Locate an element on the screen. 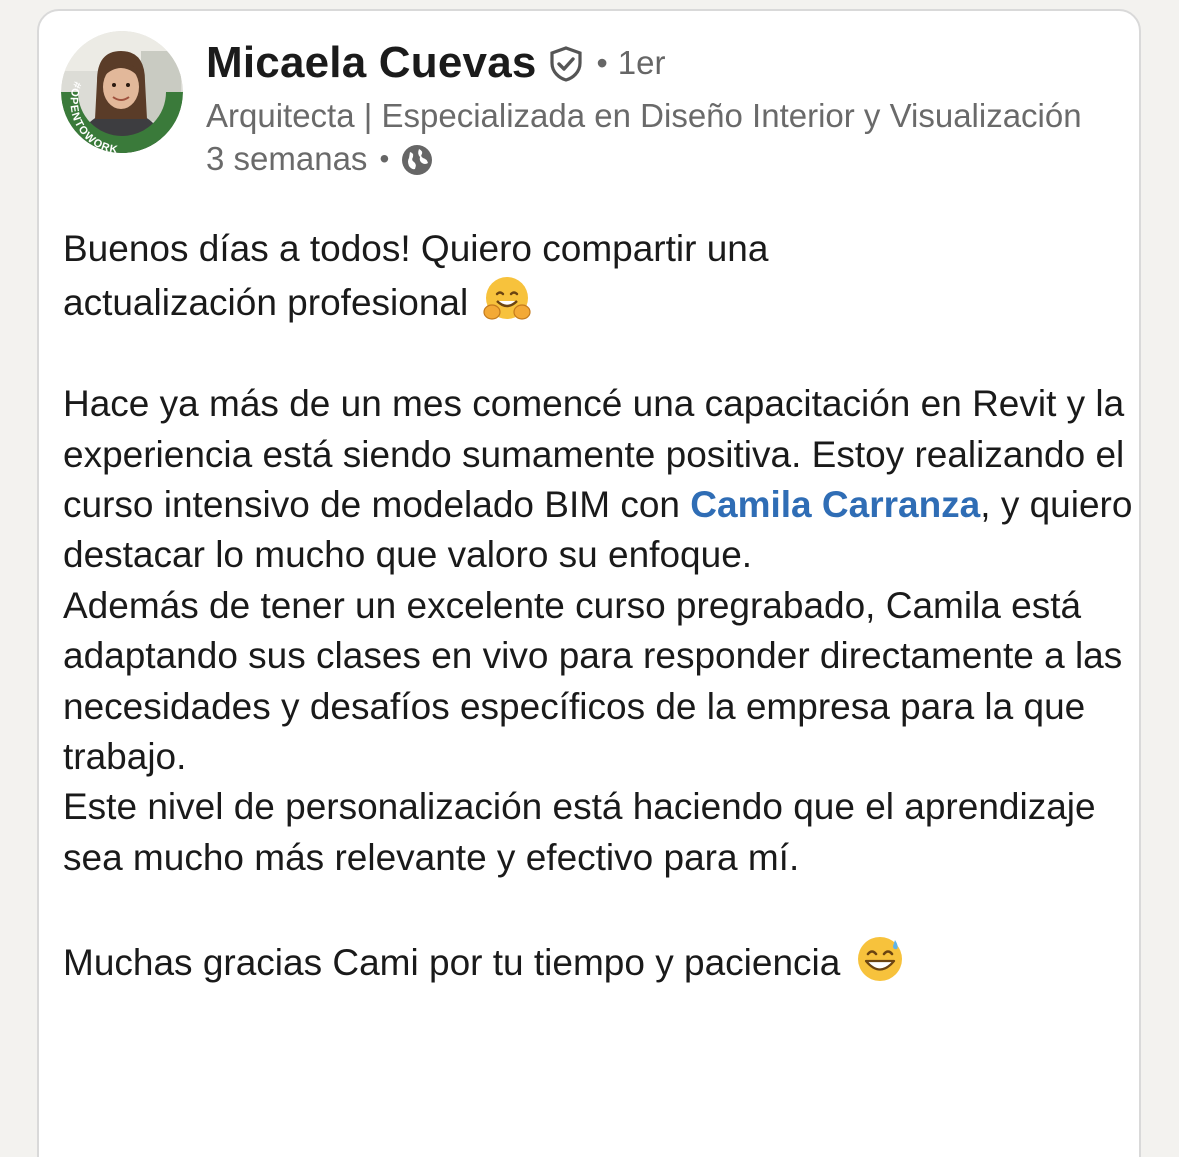 Image resolution: width=1179 pixels, height=1157 pixels. shield-check-icon is located at coordinates (566, 64).